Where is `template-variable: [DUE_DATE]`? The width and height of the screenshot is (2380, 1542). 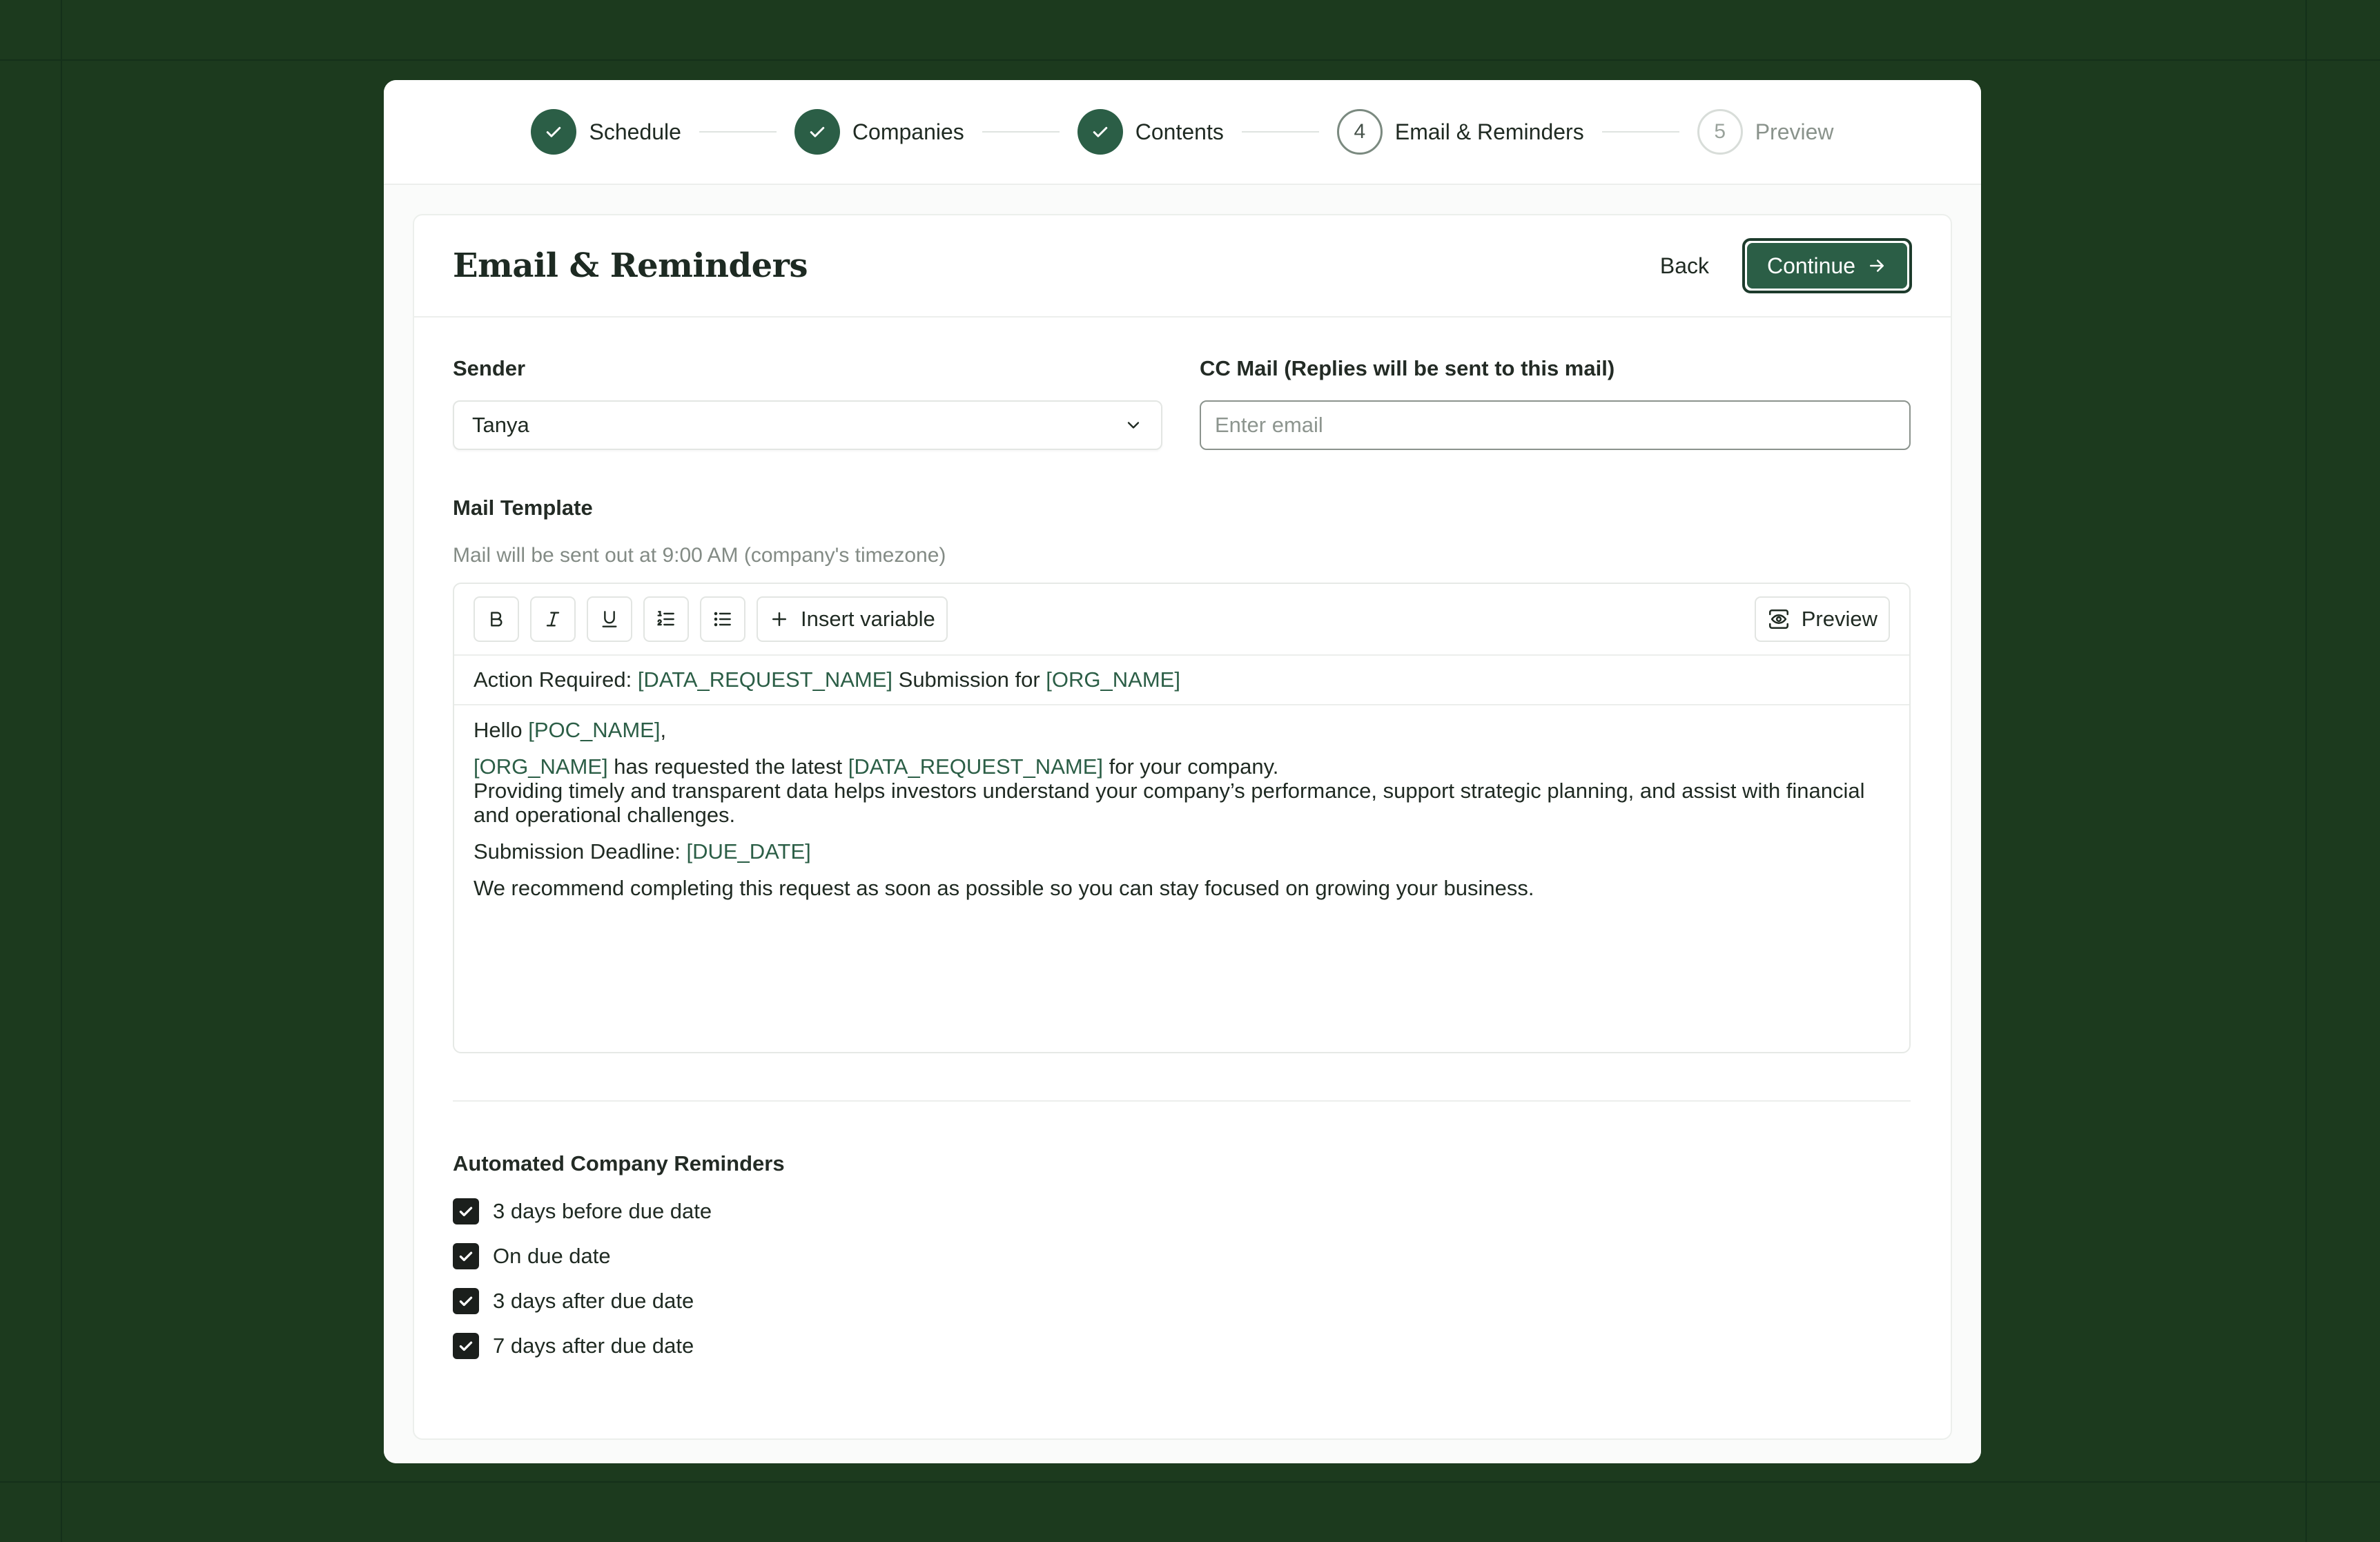
template-variable: [DUE_DATE] is located at coordinates (748, 851).